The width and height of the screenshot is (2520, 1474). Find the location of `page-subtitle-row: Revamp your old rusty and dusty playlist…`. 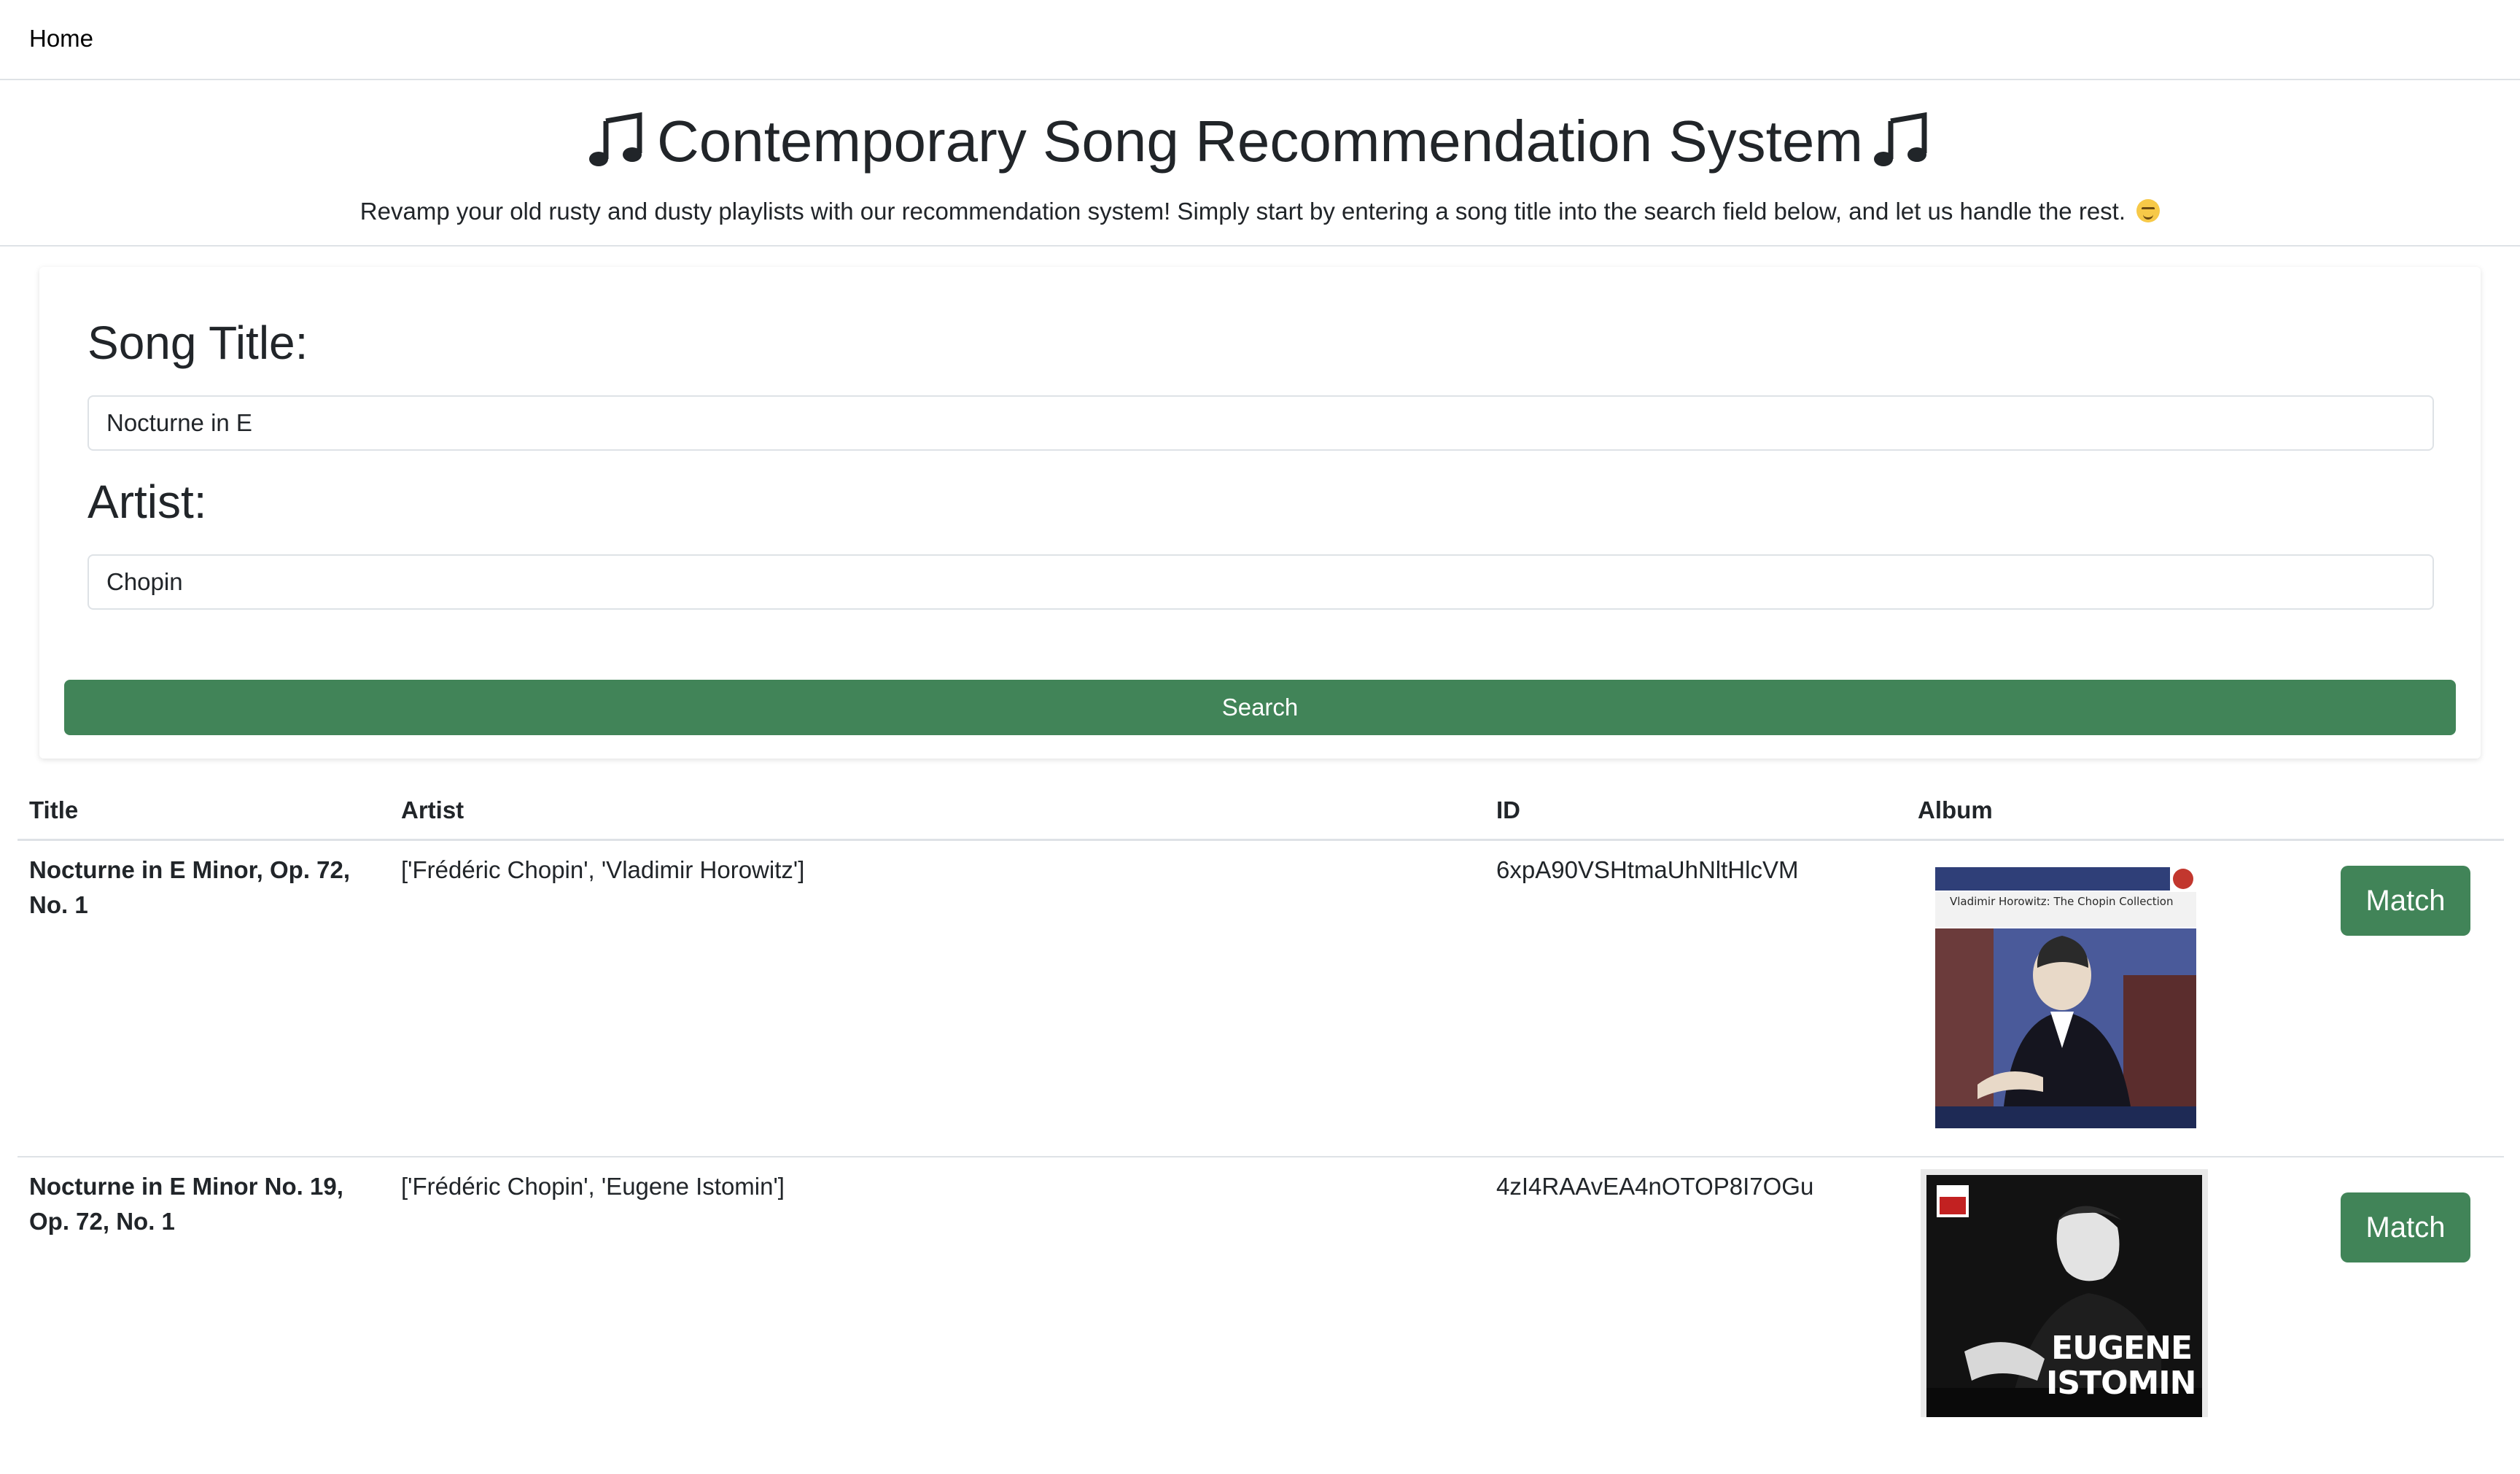

page-subtitle-row: Revamp your old rusty and dusty playlist… is located at coordinates (1260, 211).